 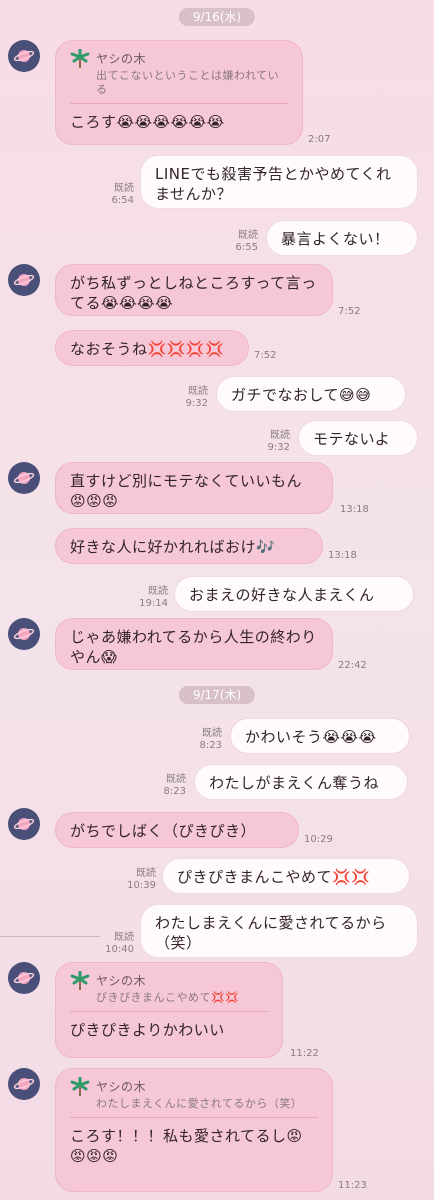 I want to click on message-time: 6:54, so click(x=122, y=200).